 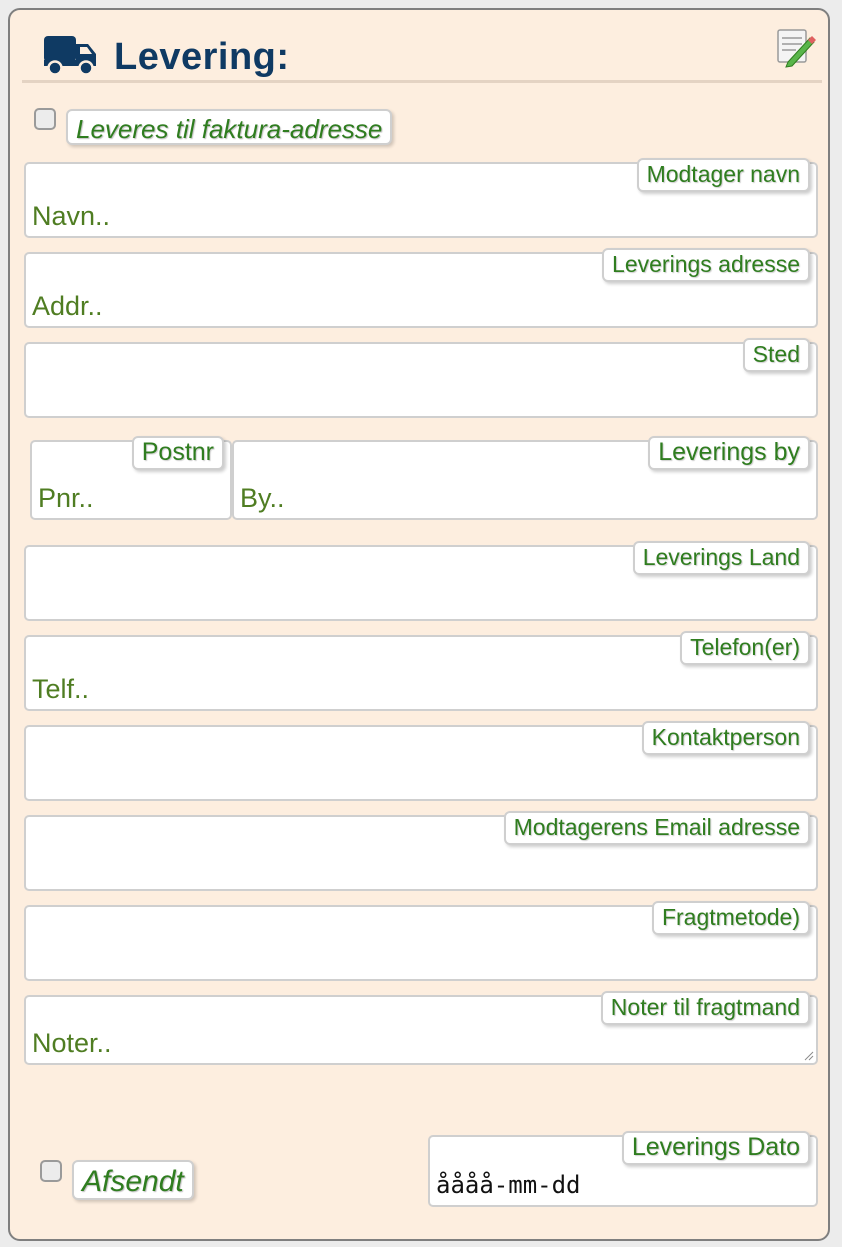 I want to click on email-field: Modtagerens Email adresse, so click(x=421, y=851).